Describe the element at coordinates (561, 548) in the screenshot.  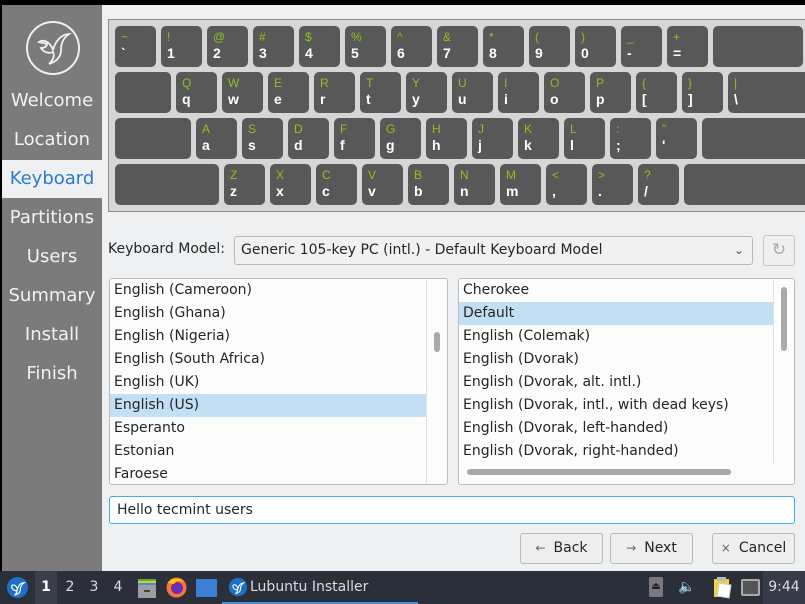
I see `back-button: ← Back` at that location.